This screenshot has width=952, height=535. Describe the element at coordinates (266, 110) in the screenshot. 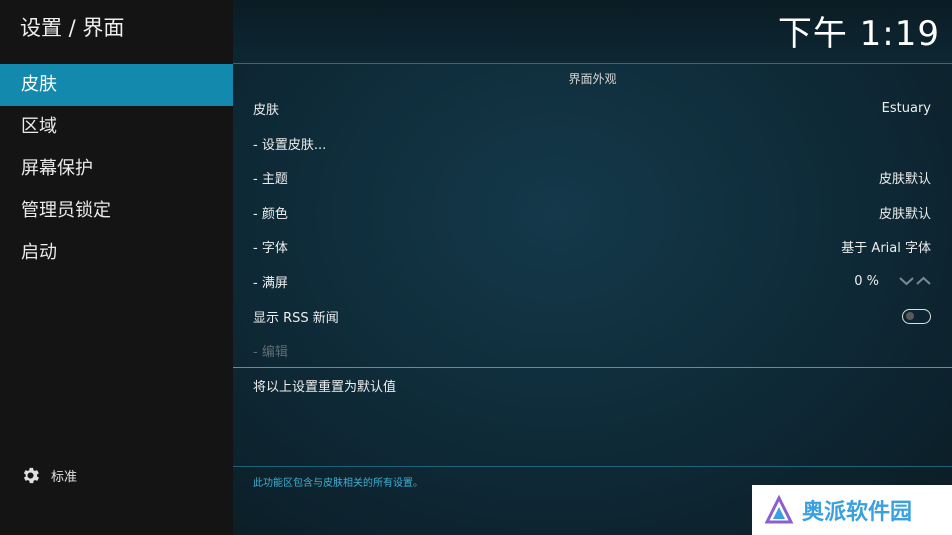

I see `setting-label: 皮肤` at that location.